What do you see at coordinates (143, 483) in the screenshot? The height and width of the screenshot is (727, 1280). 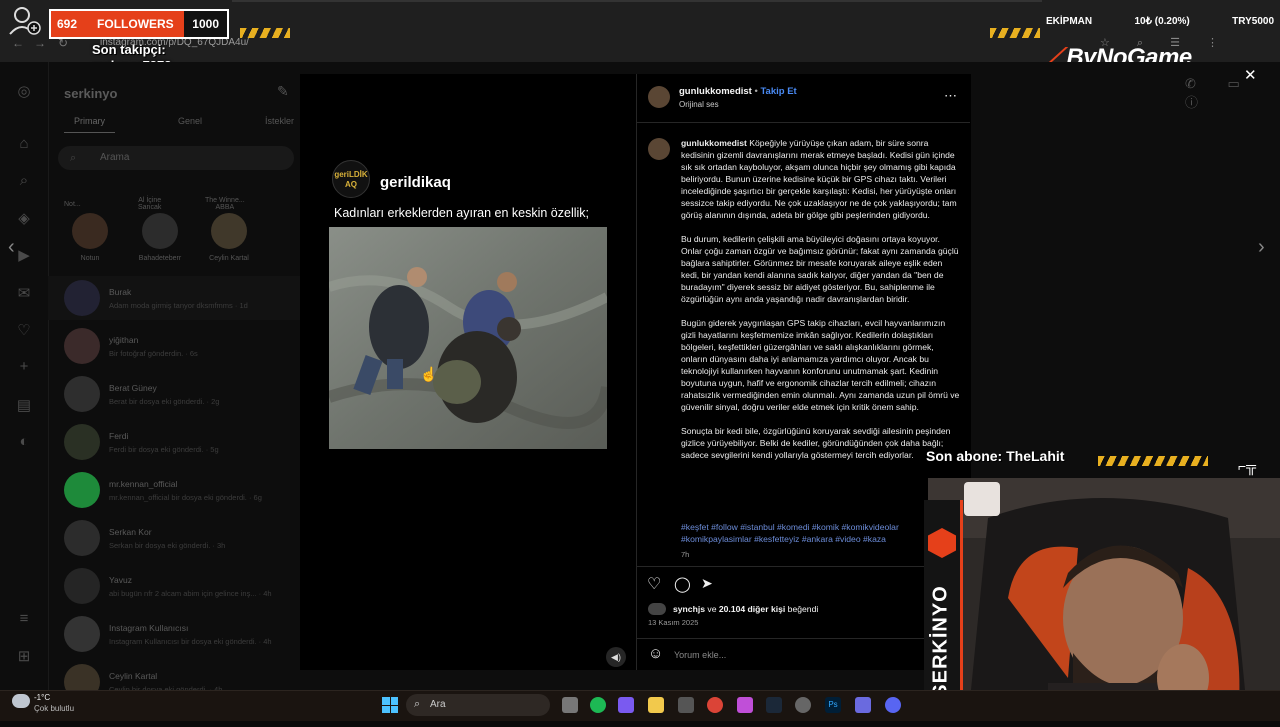 I see `conversation-name: mr.kennan_official` at bounding box center [143, 483].